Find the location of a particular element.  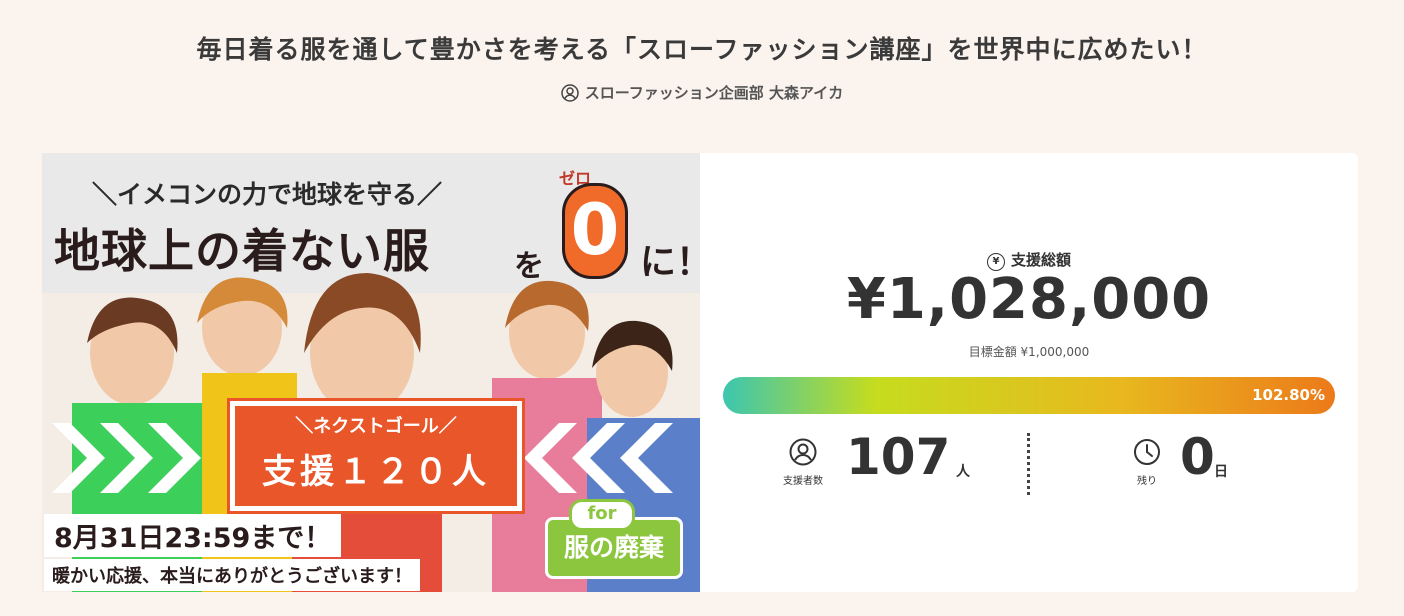

clock-icon is located at coordinates (1147, 452).